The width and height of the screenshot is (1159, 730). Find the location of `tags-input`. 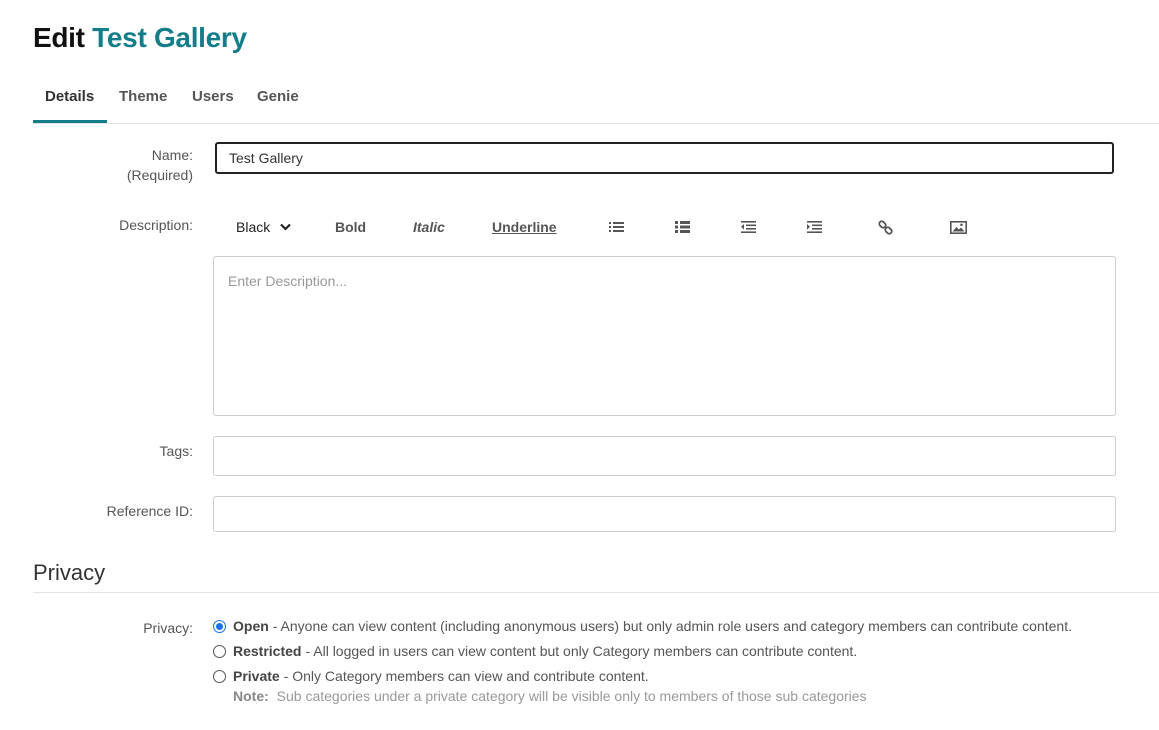

tags-input is located at coordinates (664, 456).